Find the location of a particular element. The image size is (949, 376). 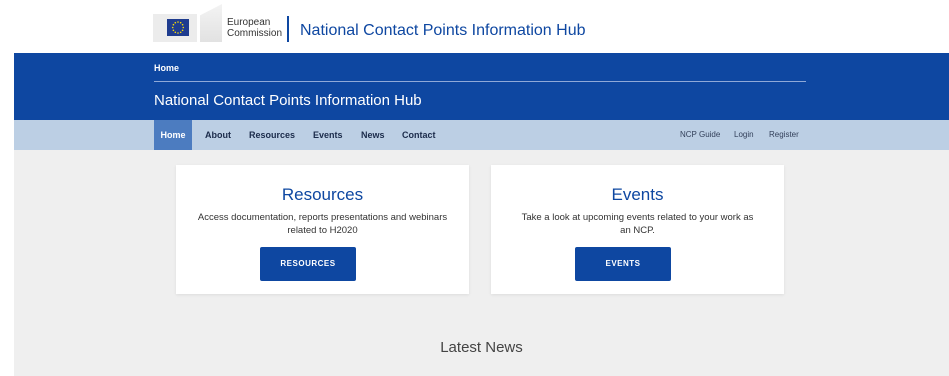

resources-button: RESOURCES is located at coordinates (308, 264).